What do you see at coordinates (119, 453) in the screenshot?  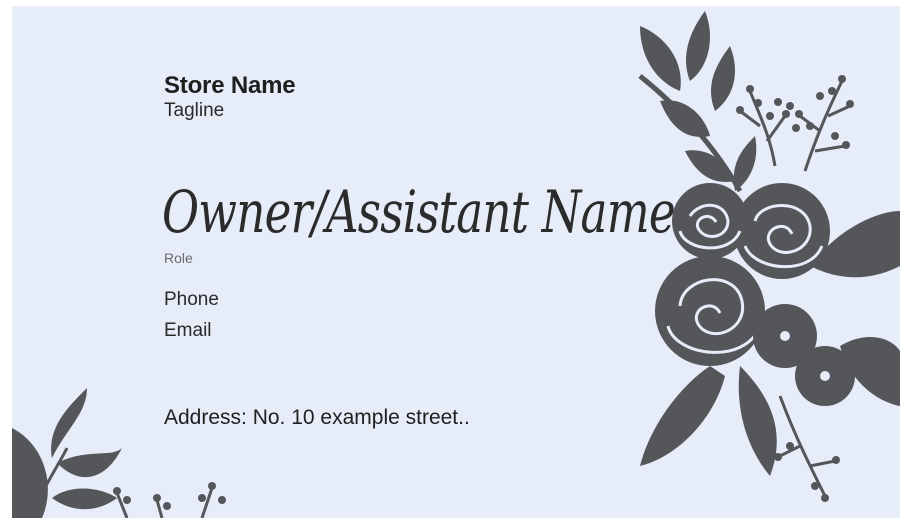 I see `leaf-sprig-illustration` at bounding box center [119, 453].